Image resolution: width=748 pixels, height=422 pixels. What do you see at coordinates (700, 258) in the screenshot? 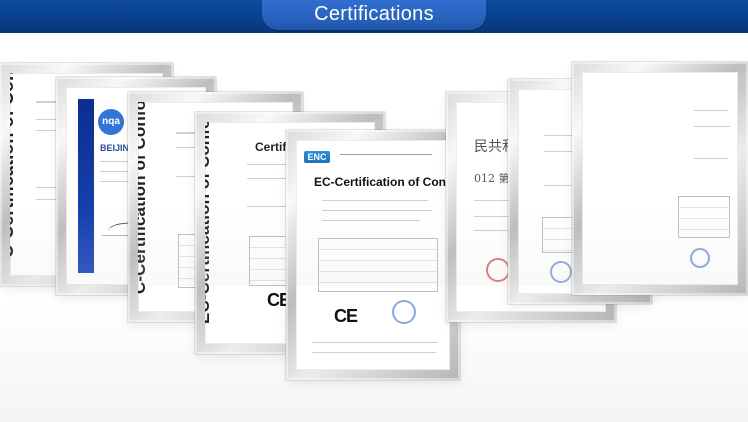
I see `right-3-stamp-icon` at bounding box center [700, 258].